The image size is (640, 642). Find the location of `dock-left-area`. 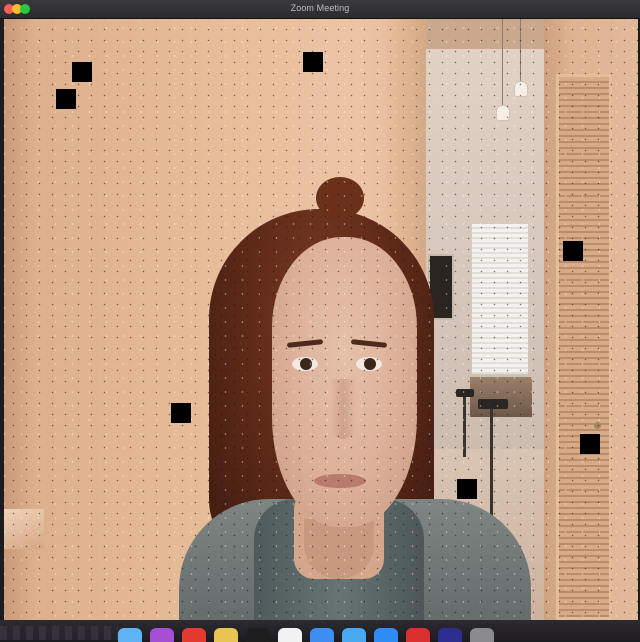

dock-left-area is located at coordinates (59, 633).